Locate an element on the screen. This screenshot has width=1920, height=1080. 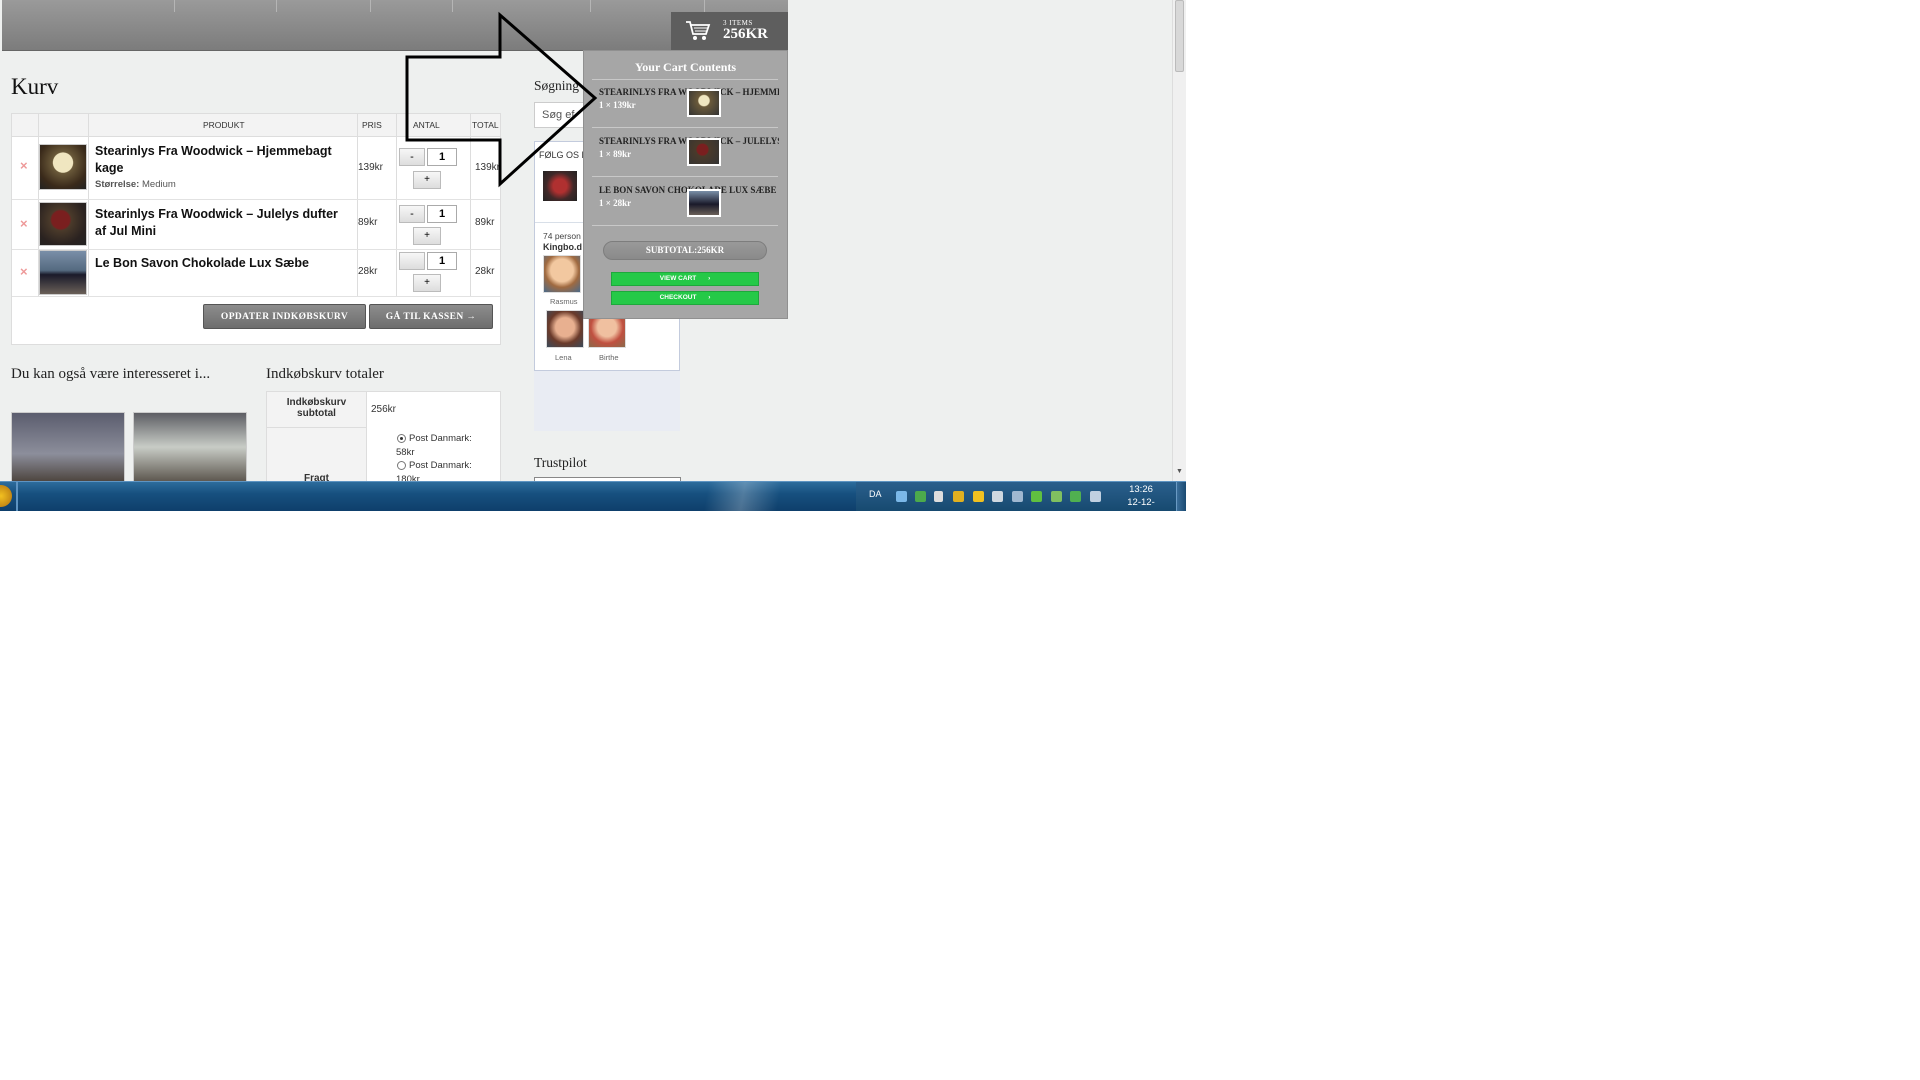
power-icon is located at coordinates (1075, 496).